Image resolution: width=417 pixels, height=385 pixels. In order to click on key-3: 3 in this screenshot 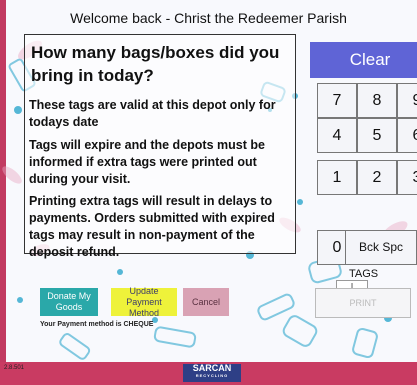, I will do `click(407, 177)`.